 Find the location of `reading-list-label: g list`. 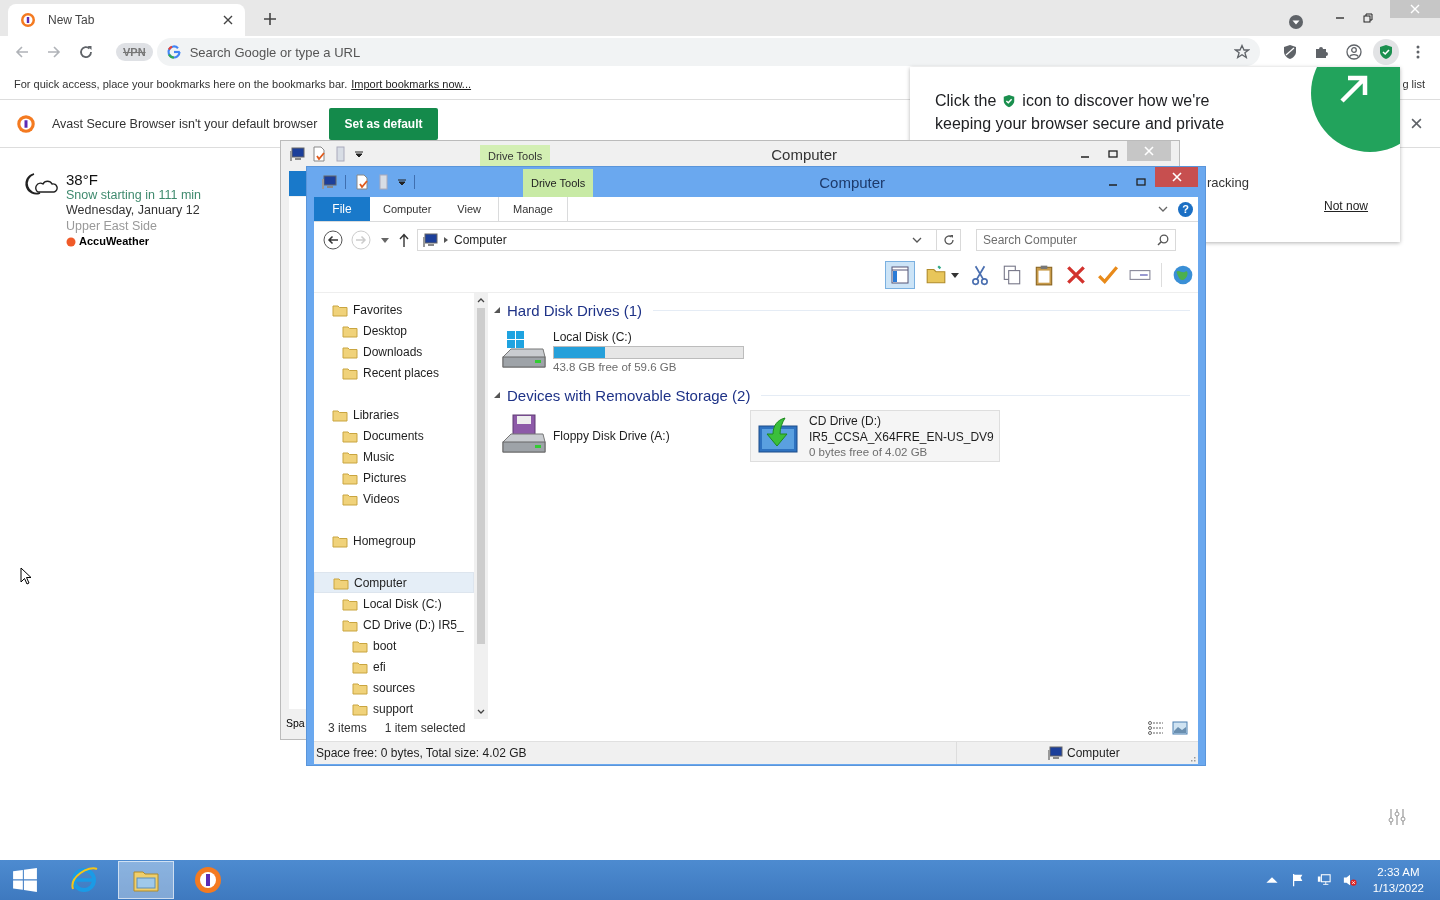

reading-list-label: g list is located at coordinates (1413, 83).